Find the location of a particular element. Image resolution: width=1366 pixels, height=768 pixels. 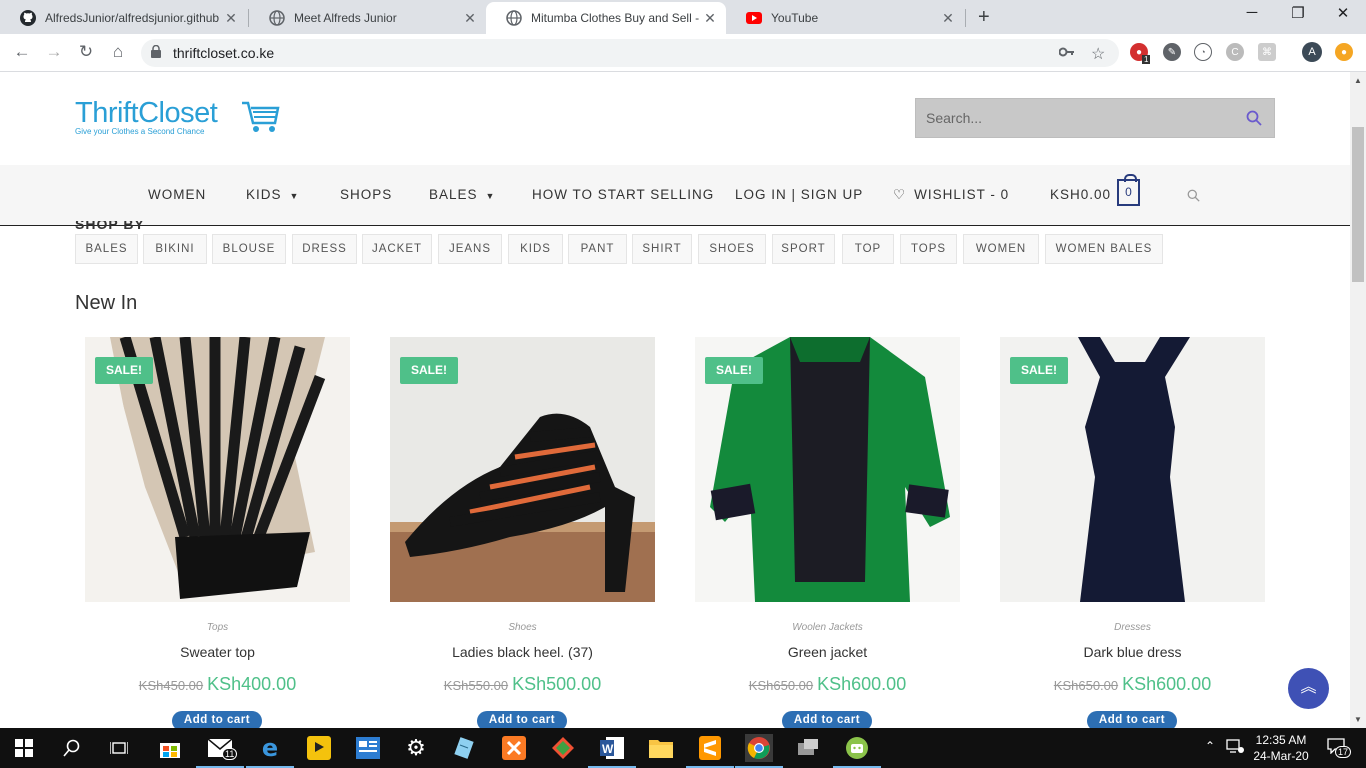

forward-arrow-icon: → is located at coordinates (54, 52).